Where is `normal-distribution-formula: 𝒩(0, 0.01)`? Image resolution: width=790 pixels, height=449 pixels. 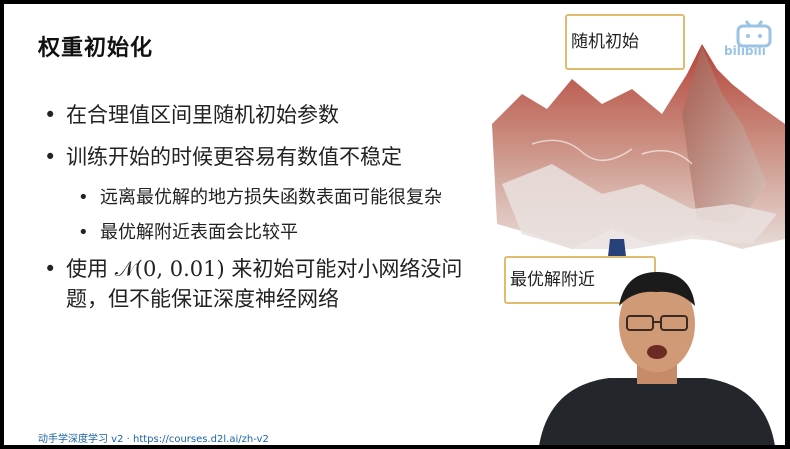 normal-distribution-formula: 𝒩(0, 0.01) is located at coordinates (169, 269).